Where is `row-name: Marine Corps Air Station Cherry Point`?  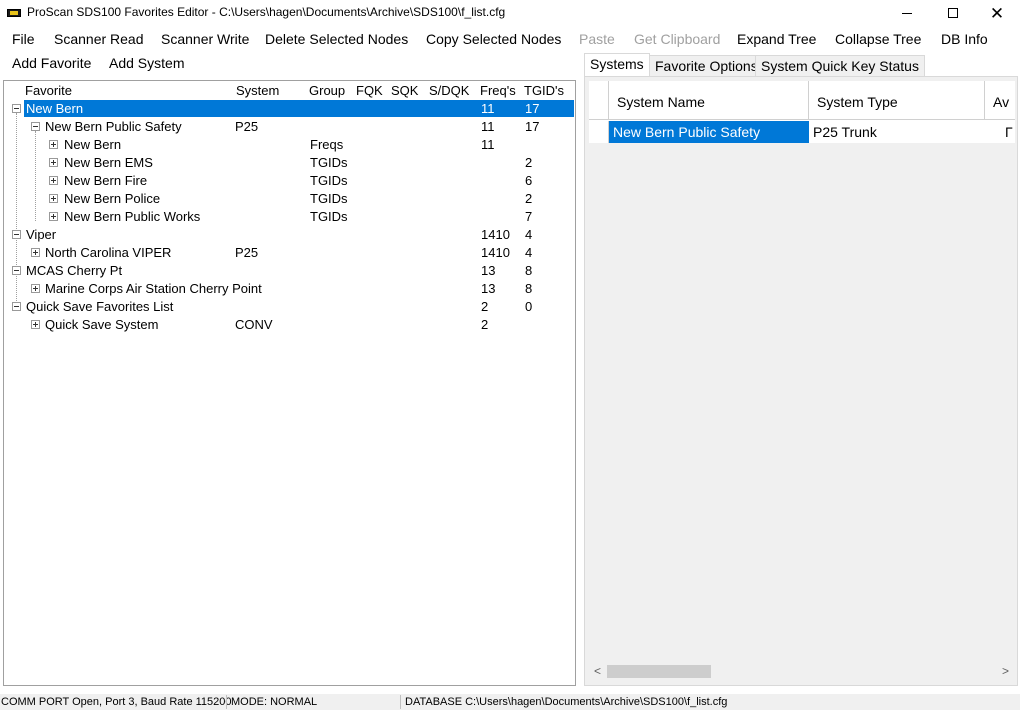
row-name: Marine Corps Air Station Cherry Point is located at coordinates (153, 288).